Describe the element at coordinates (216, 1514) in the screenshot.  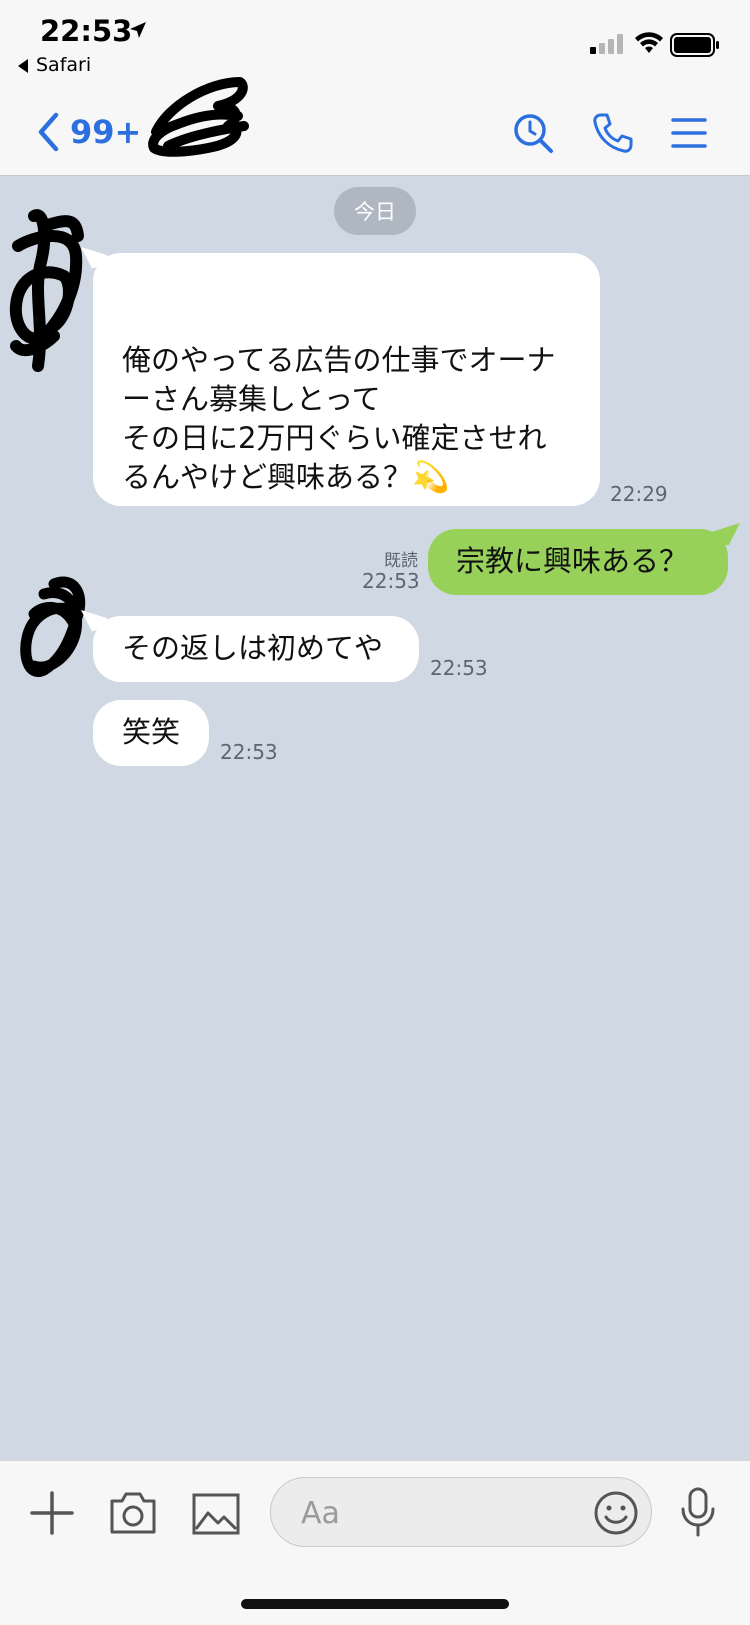
I see `image-gallery-icon` at that location.